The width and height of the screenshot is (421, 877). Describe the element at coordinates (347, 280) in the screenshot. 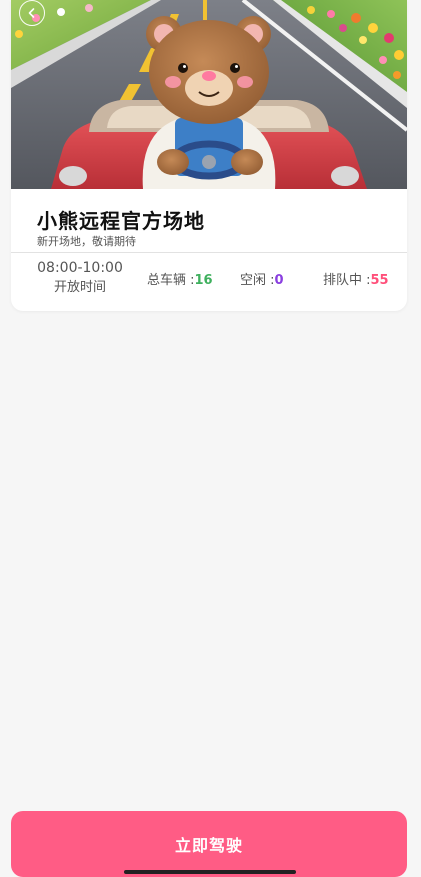

I see `stat-queue-label: 排队中 :` at that location.